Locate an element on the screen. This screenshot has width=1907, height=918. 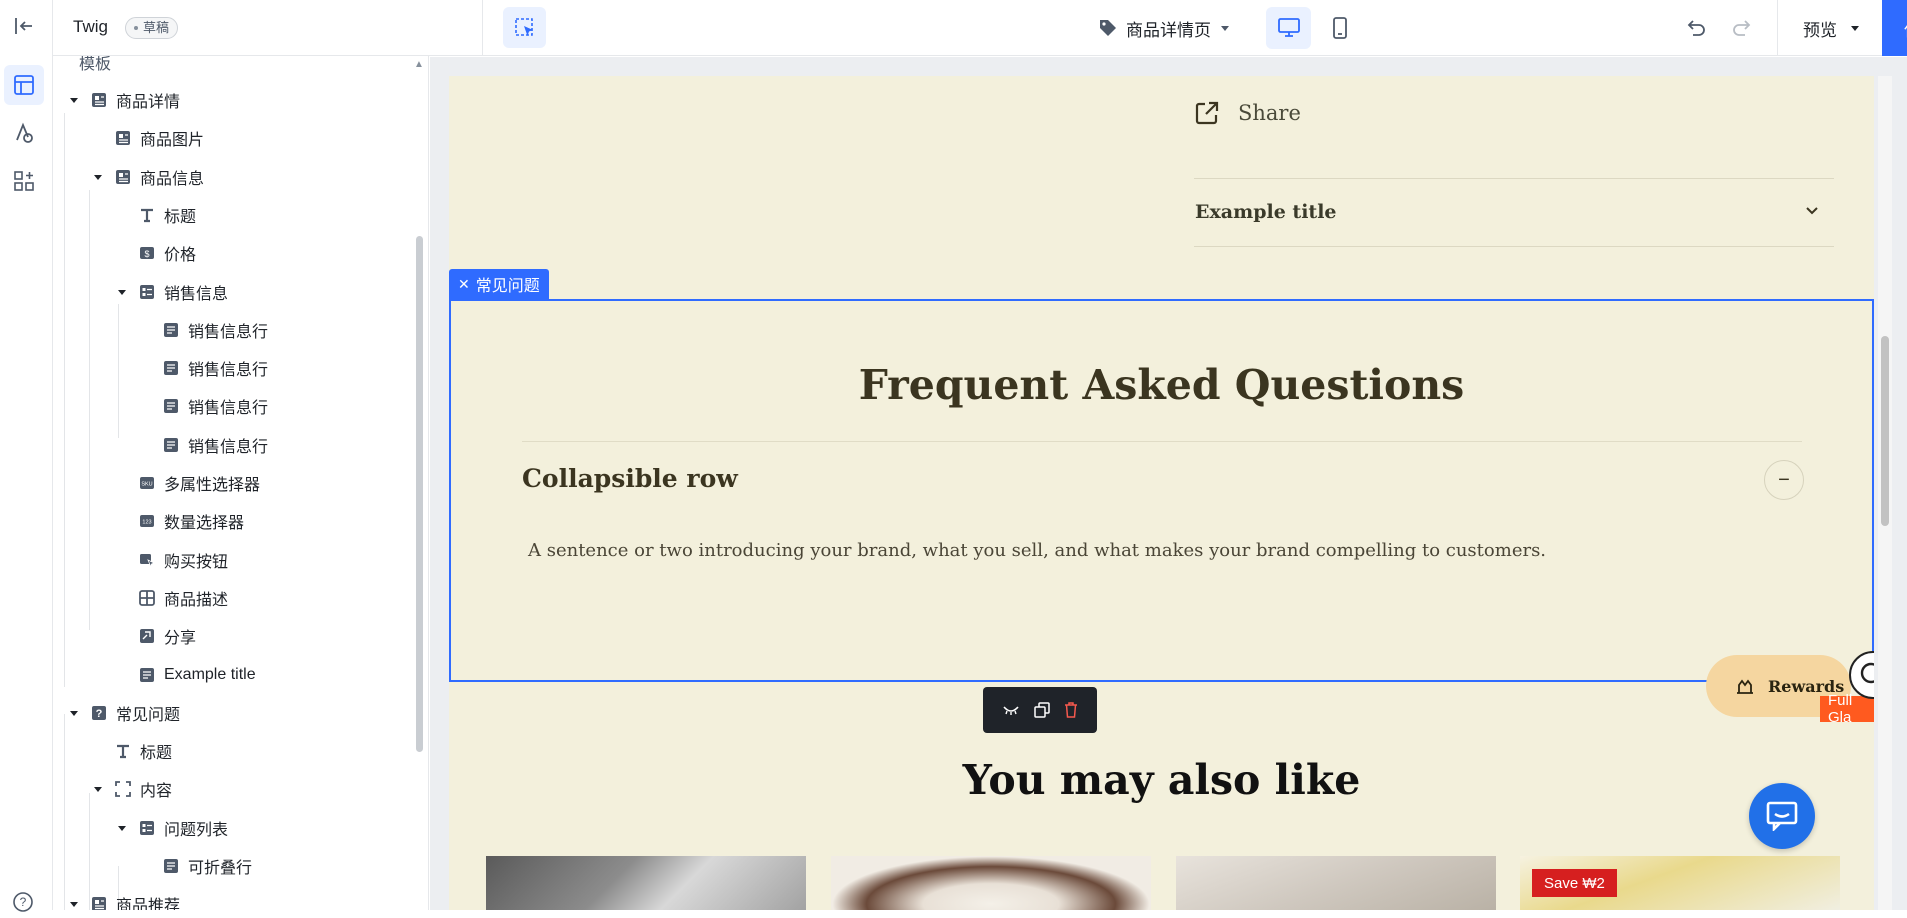
tree-item: 销售信息 is located at coordinates (171, 292).